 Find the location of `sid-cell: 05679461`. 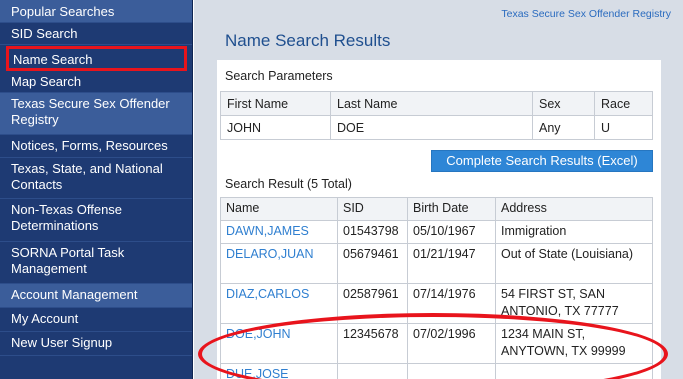

sid-cell: 05679461 is located at coordinates (372, 263).